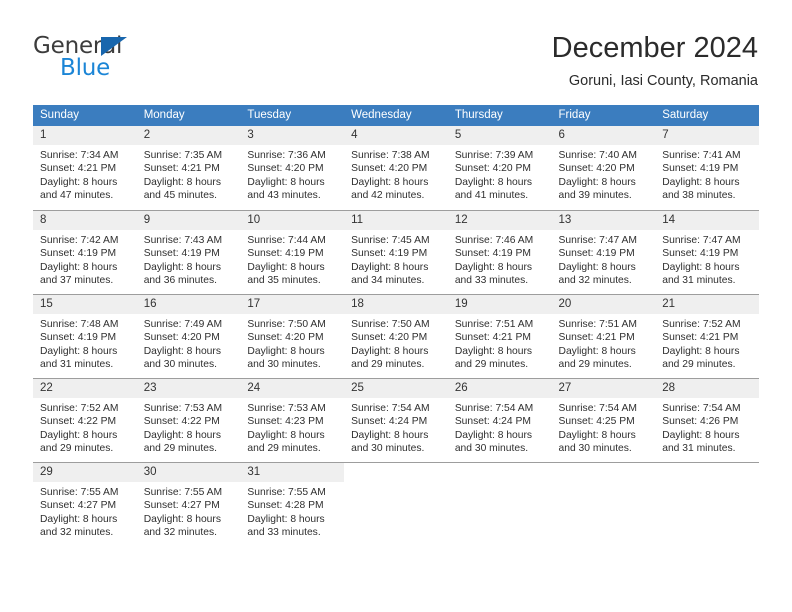 The image size is (792, 612). Describe the element at coordinates (181, 169) in the screenshot. I see `day-sunset-text: Sunset: 4:21 PM` at that location.